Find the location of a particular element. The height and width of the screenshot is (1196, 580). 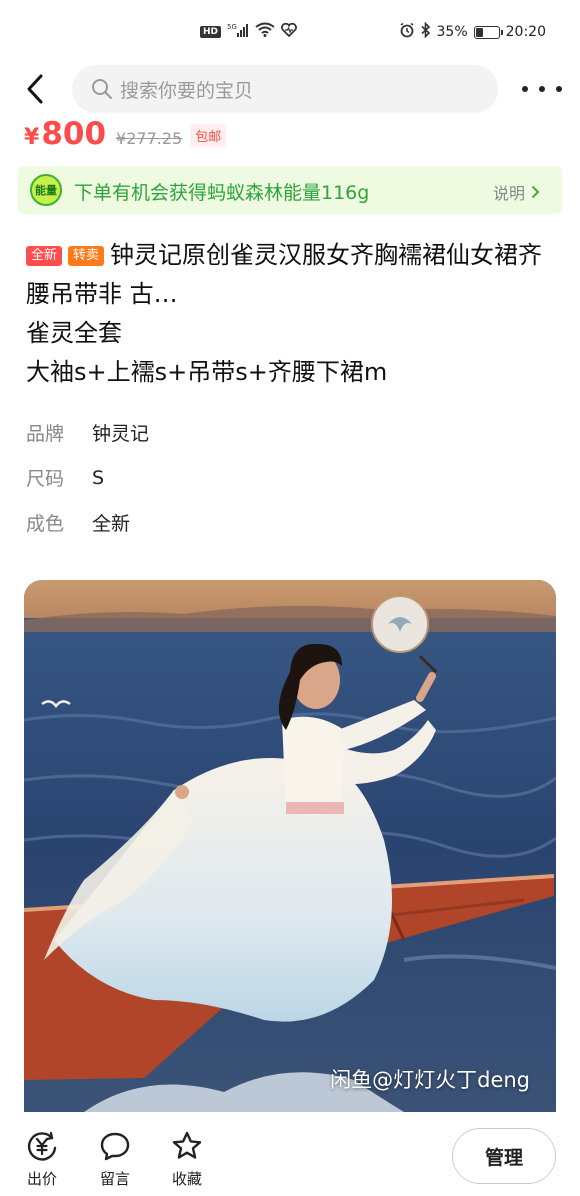

energy-explain-link: 说明 is located at coordinates (516, 192).